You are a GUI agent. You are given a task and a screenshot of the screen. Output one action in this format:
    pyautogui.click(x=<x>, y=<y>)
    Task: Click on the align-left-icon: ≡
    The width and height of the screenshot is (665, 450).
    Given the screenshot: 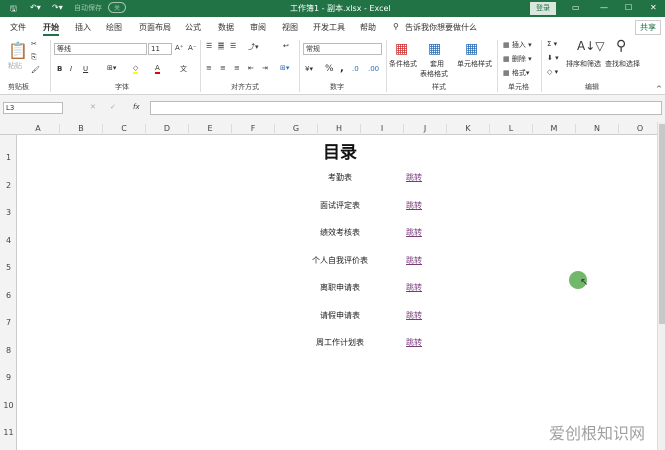 What is the action you would take?
    pyautogui.click(x=209, y=68)
    